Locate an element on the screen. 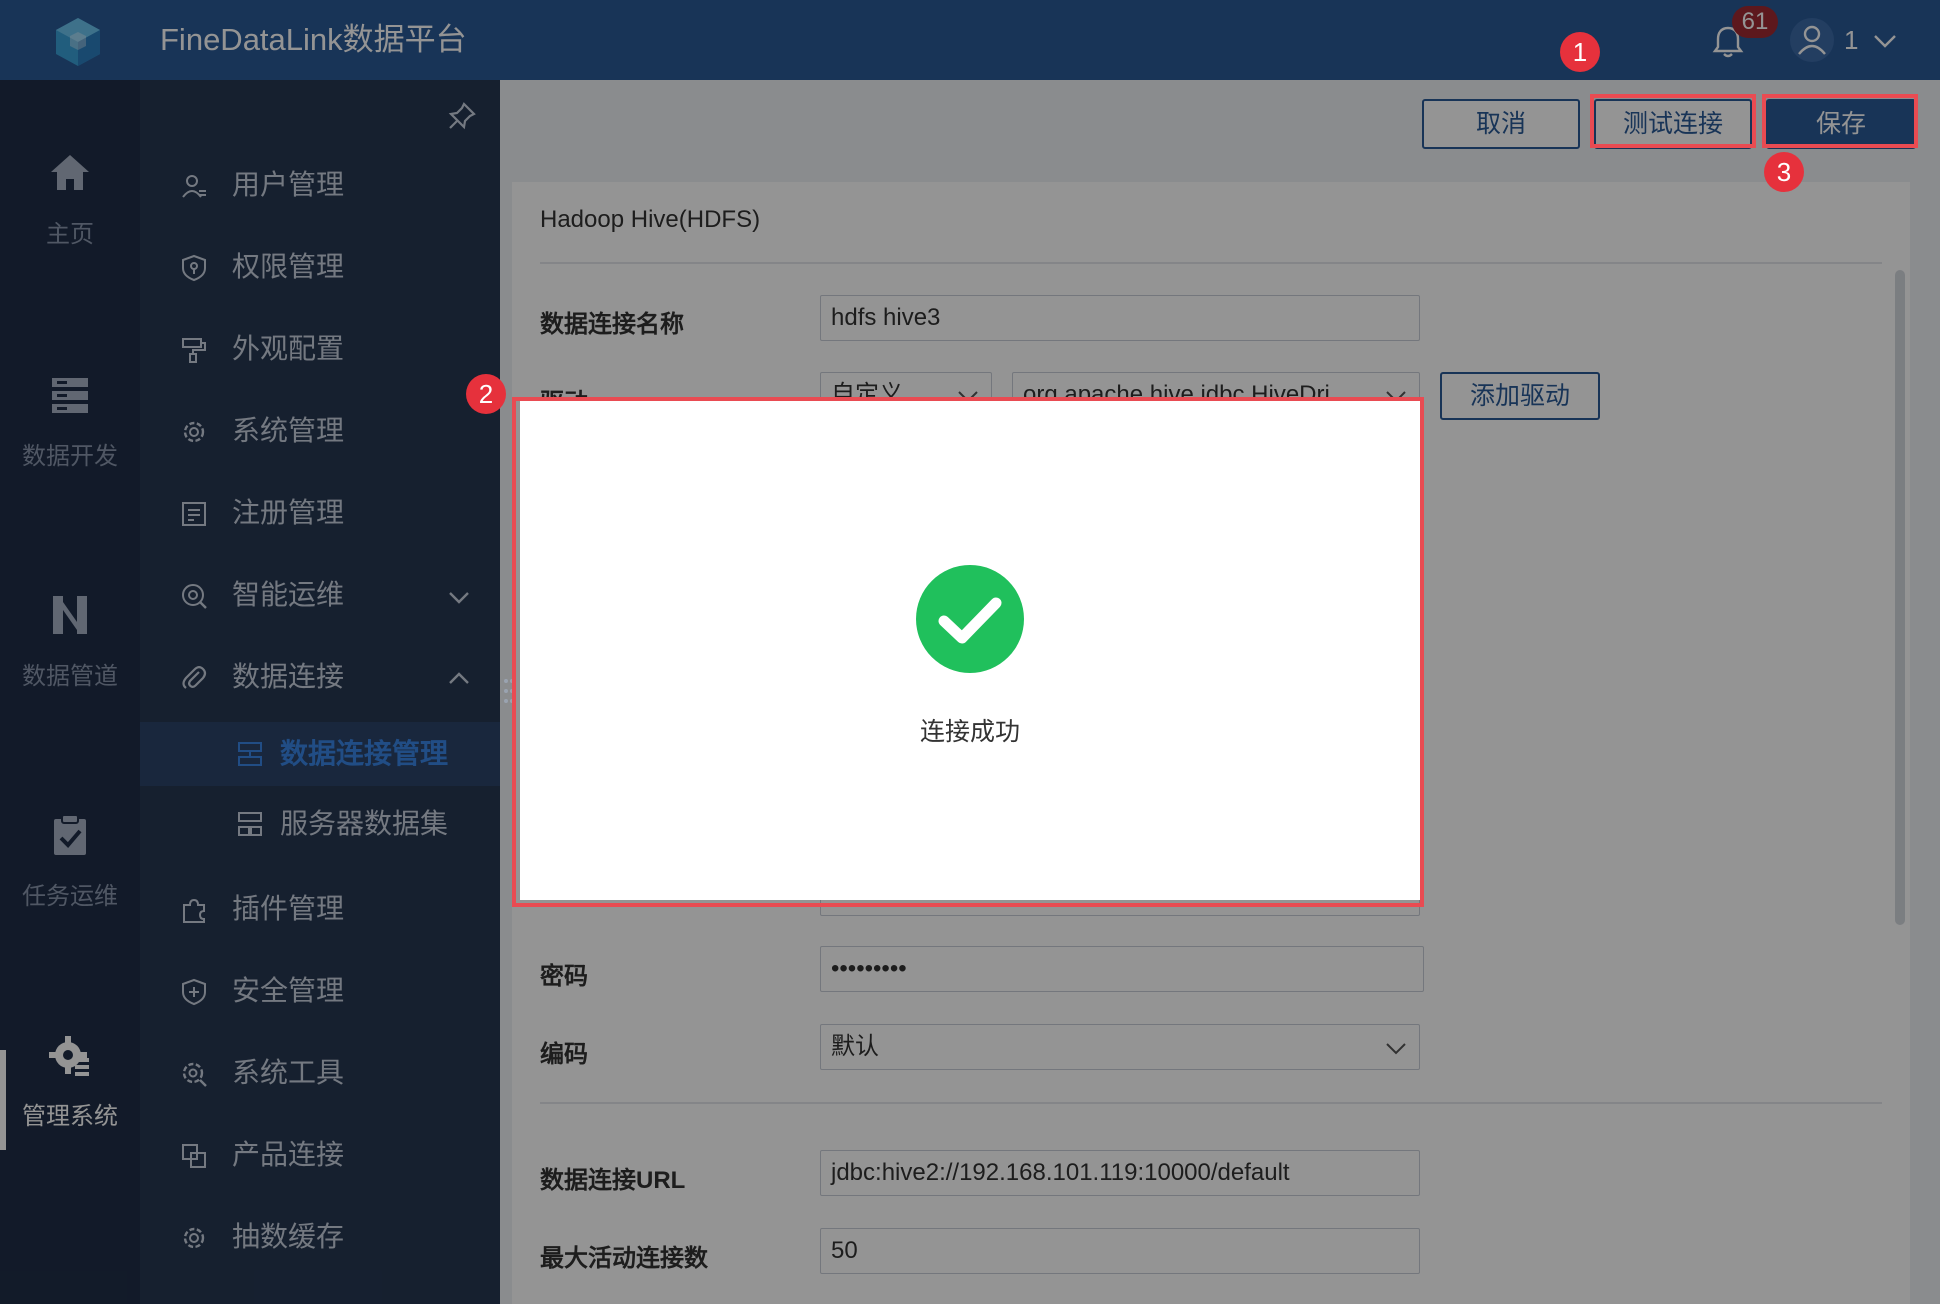 This screenshot has height=1304, width=1940. annotation-box-test-connection is located at coordinates (1673, 121).